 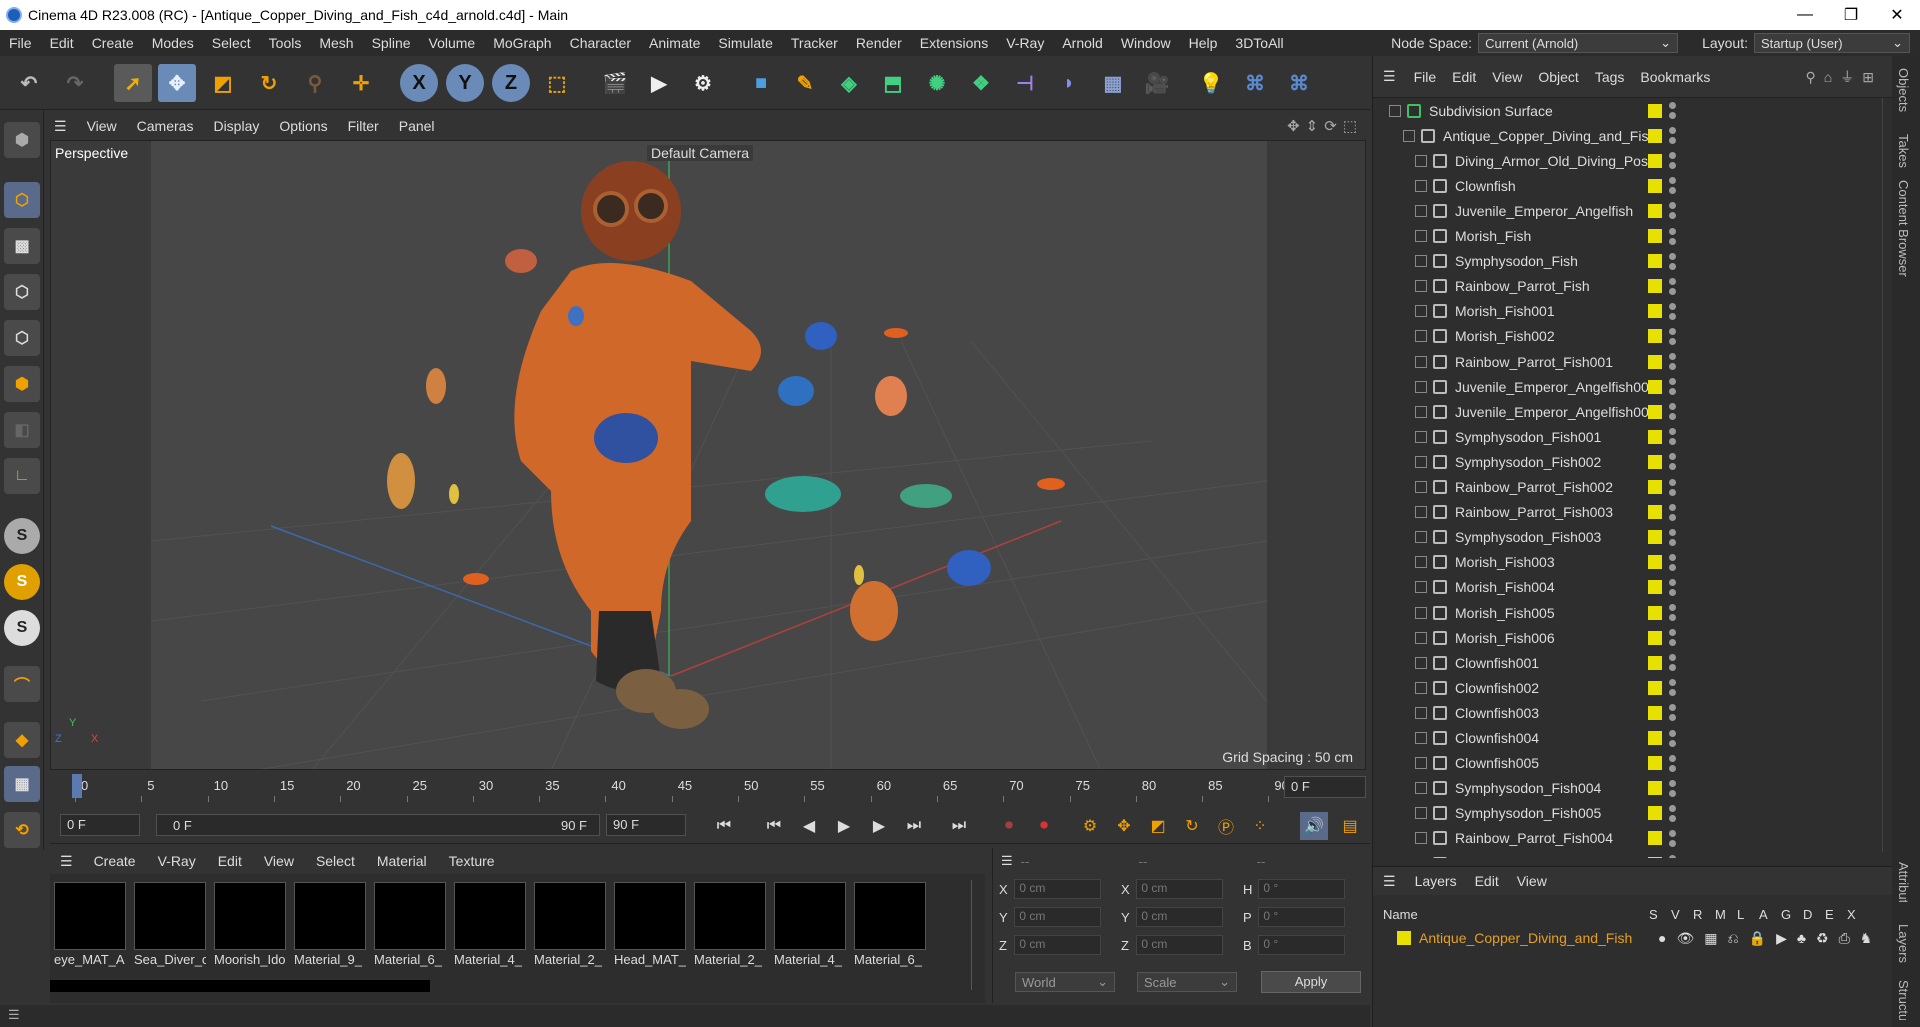 I want to click on menu-item-arnold: Arnold, so click(x=1082, y=43).